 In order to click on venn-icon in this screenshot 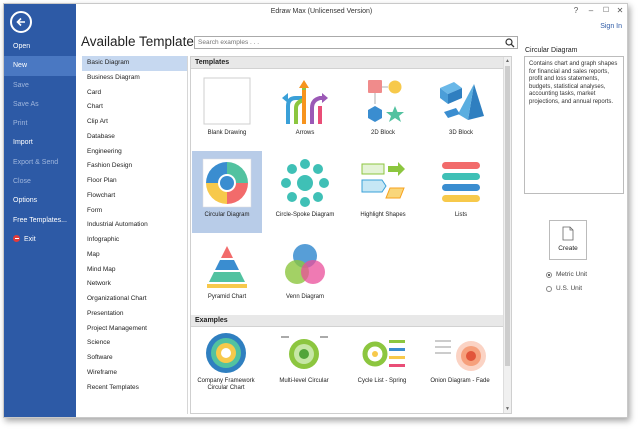, I will do `click(305, 265)`.